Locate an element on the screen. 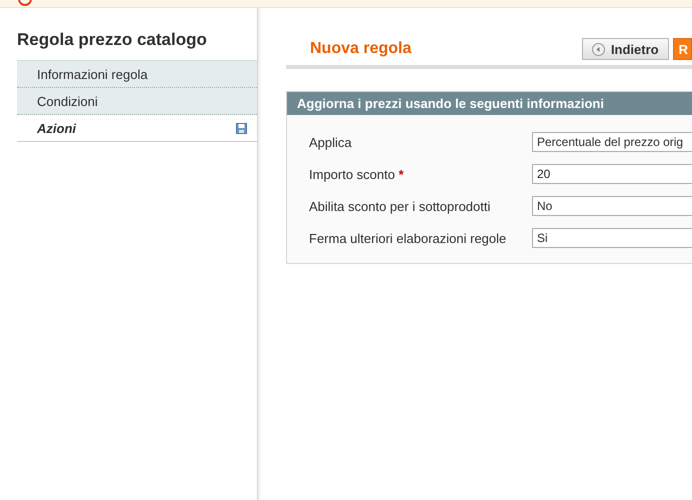 This screenshot has width=692, height=500. page-title: Nuova regola is located at coordinates (361, 49).